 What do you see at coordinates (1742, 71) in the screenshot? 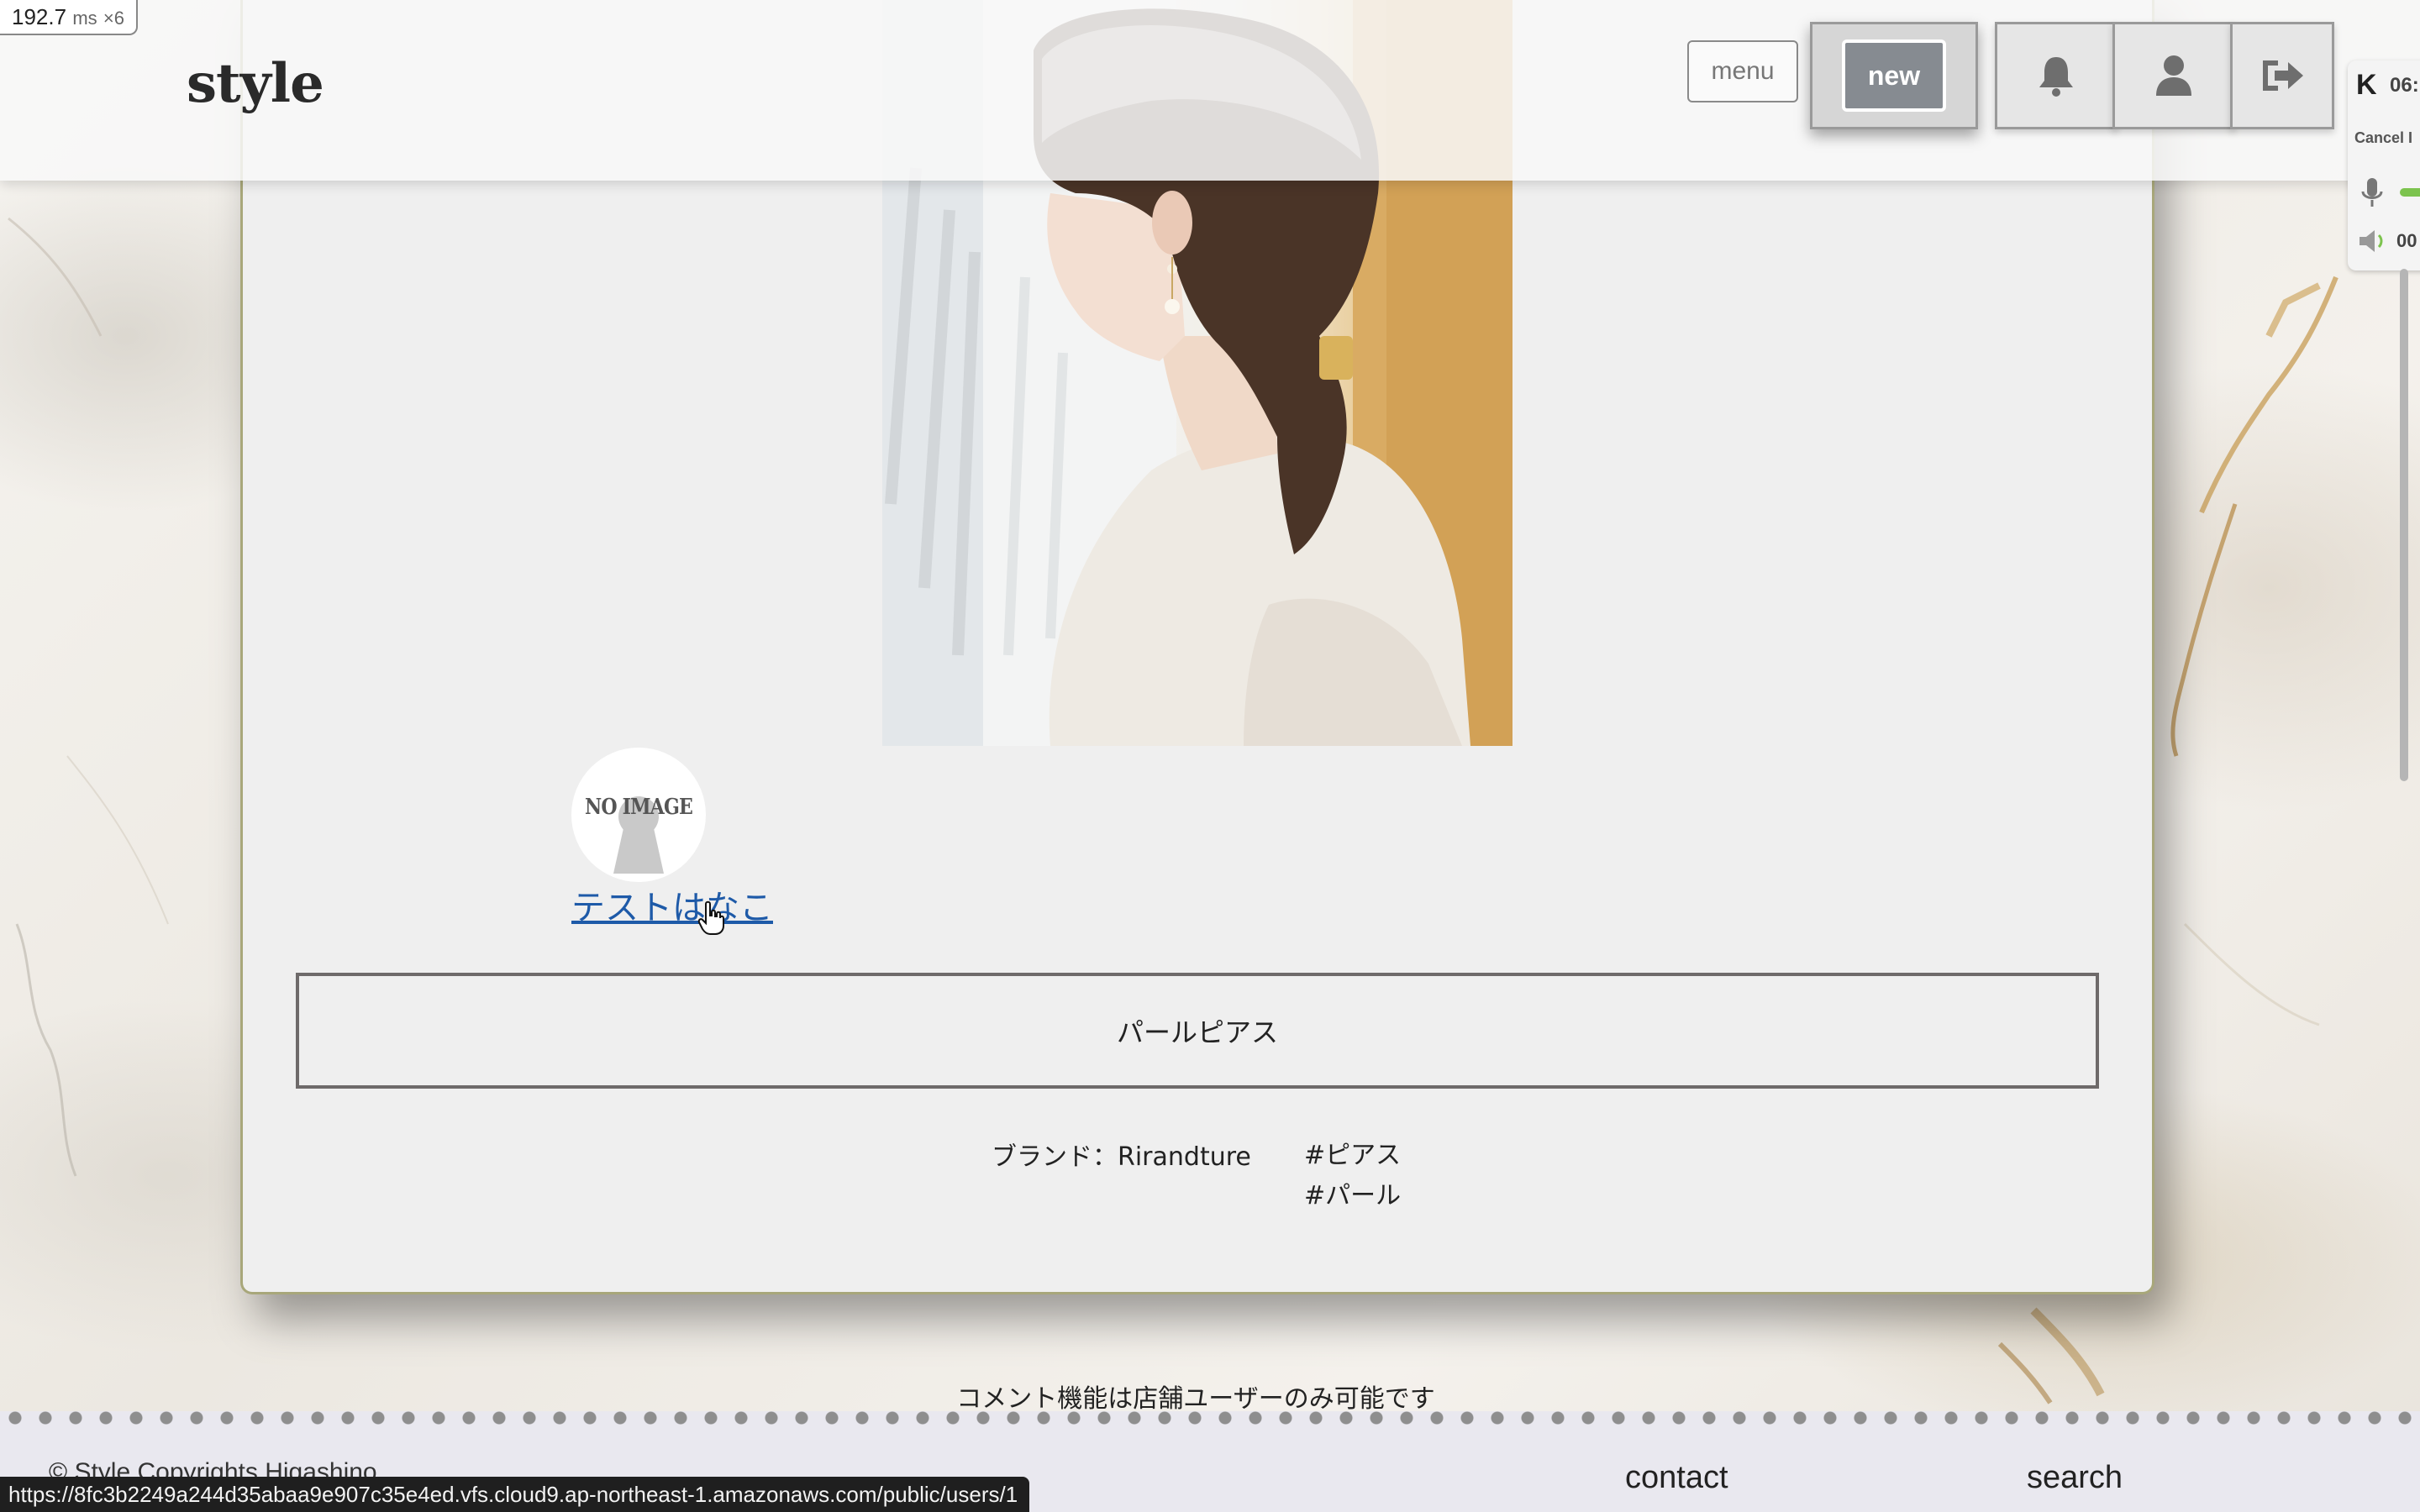
I see `menu-button: menu` at bounding box center [1742, 71].